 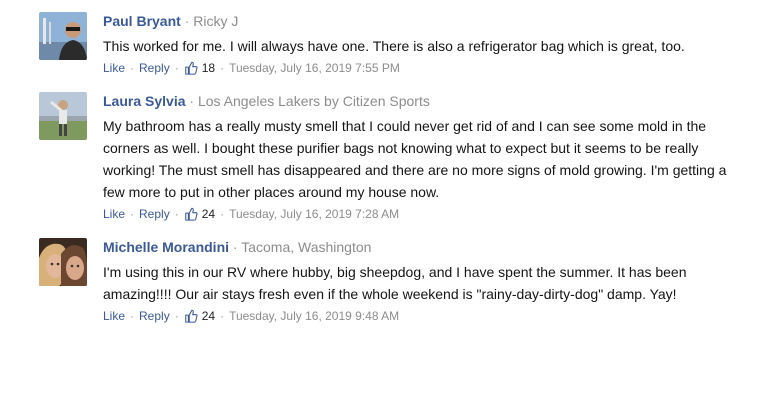 I want to click on comment-date: Tuesday, July 16, 2019 7:55 PM, so click(x=314, y=68).